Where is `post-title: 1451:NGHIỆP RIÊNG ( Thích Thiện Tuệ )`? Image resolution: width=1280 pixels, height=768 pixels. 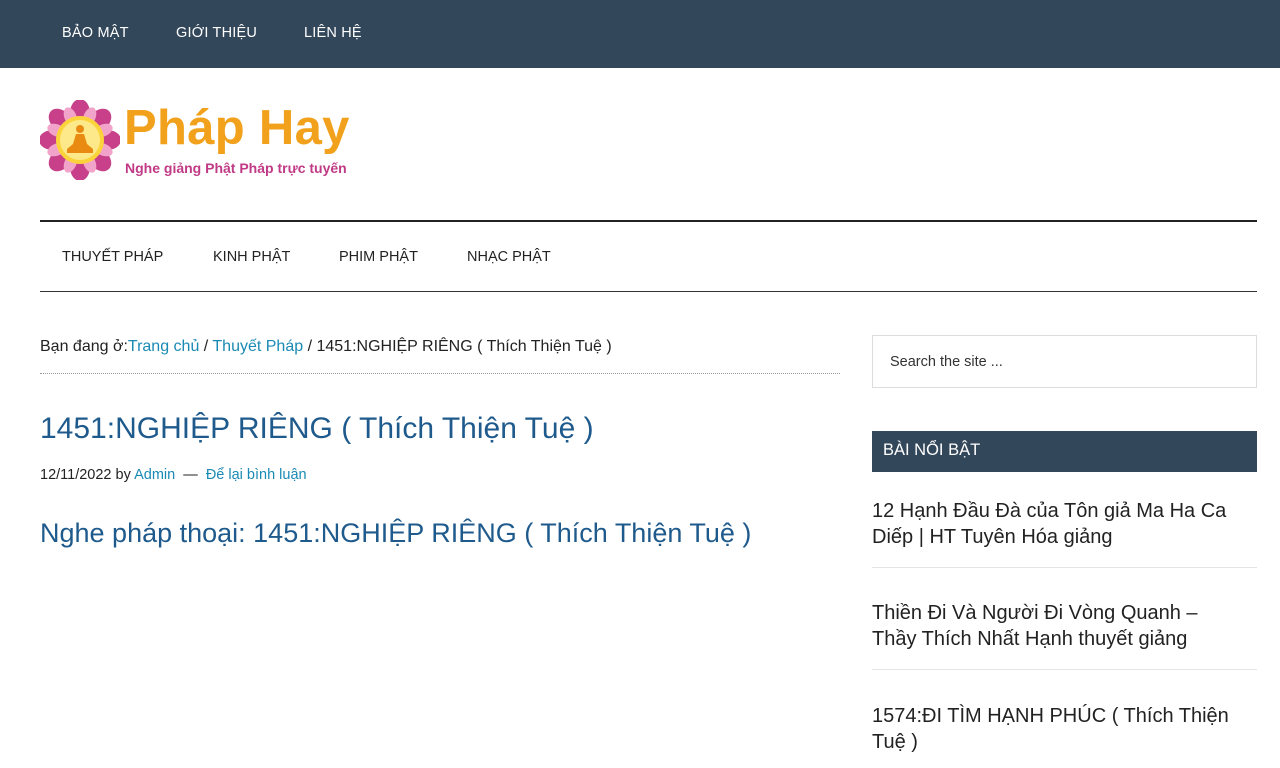
post-title: 1451:NGHIỆP RIÊNG ( Thích Thiện Tuệ ) is located at coordinates (317, 428).